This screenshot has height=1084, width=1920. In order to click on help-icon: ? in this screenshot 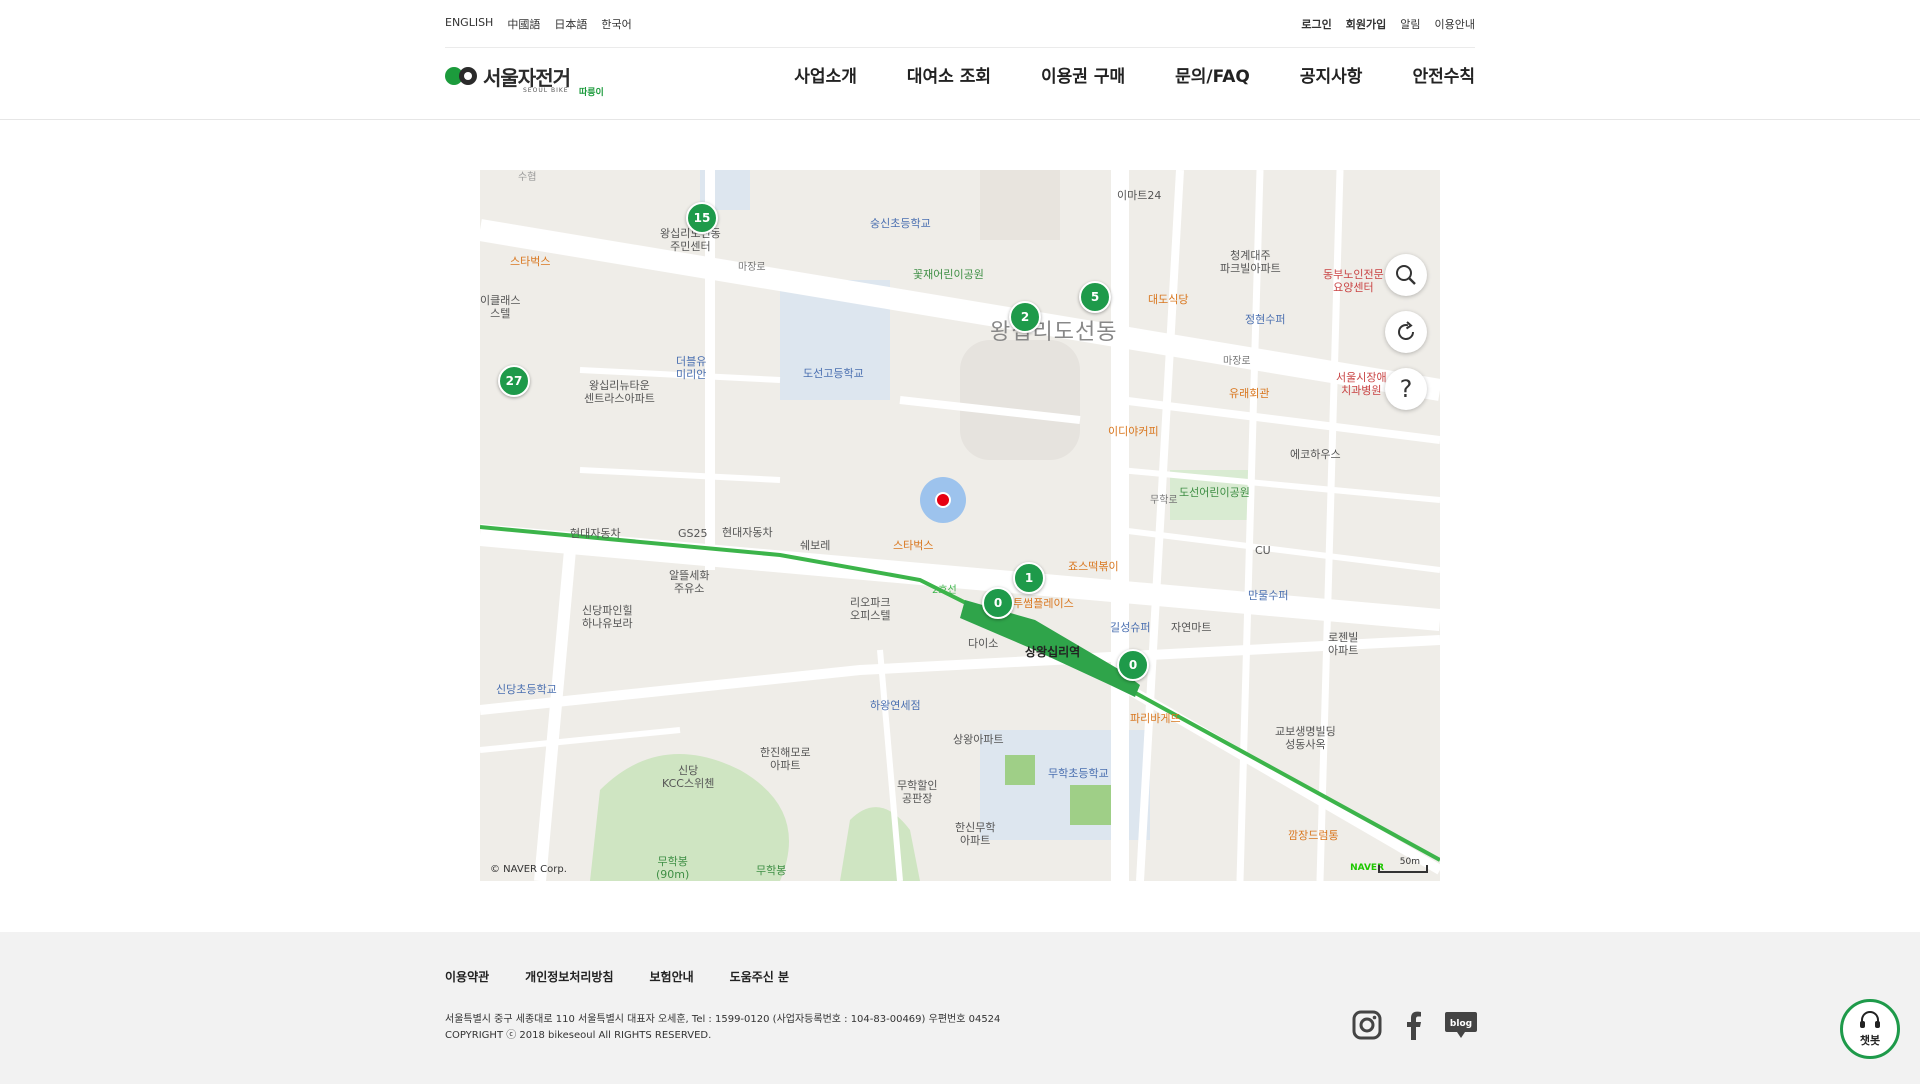, I will do `click(1406, 389)`.